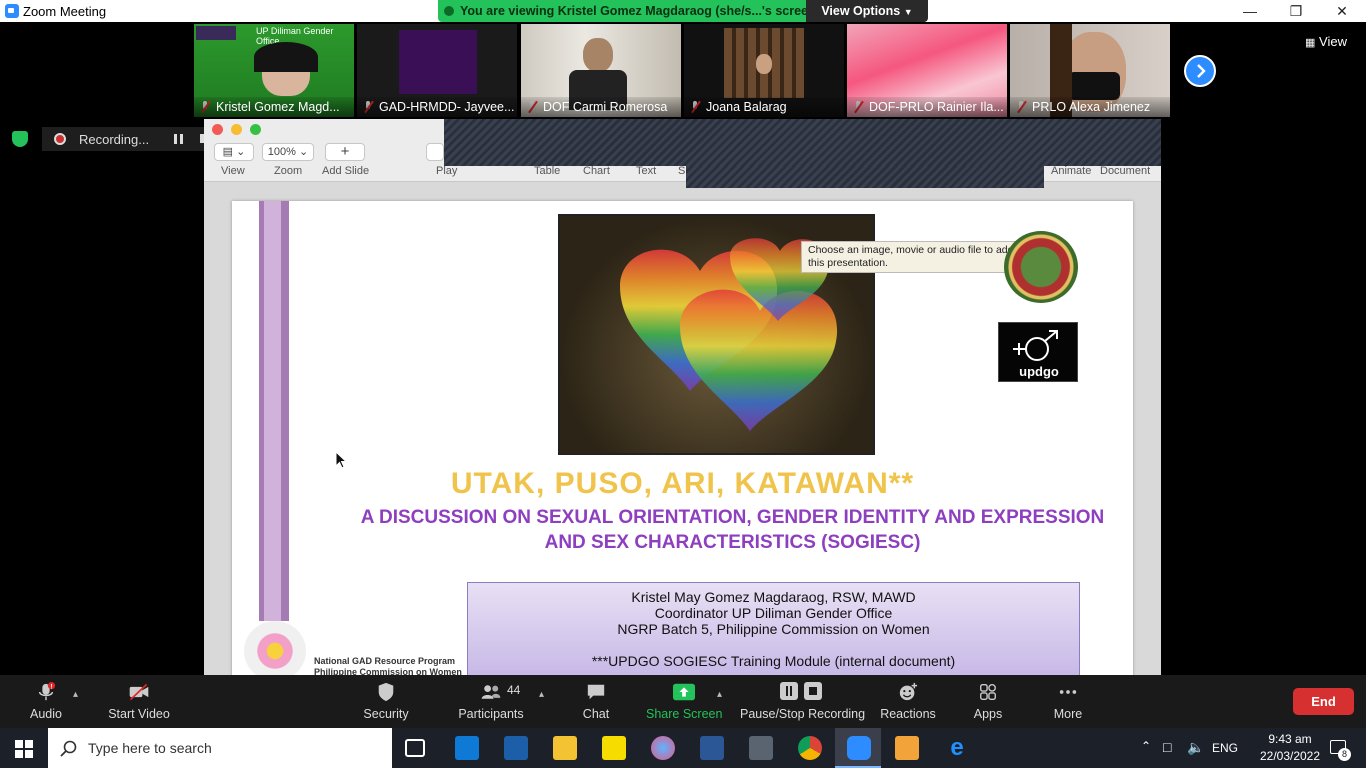 The image size is (1366, 768). Describe the element at coordinates (1225, 748) in the screenshot. I see `language-indicator: ENG` at that location.